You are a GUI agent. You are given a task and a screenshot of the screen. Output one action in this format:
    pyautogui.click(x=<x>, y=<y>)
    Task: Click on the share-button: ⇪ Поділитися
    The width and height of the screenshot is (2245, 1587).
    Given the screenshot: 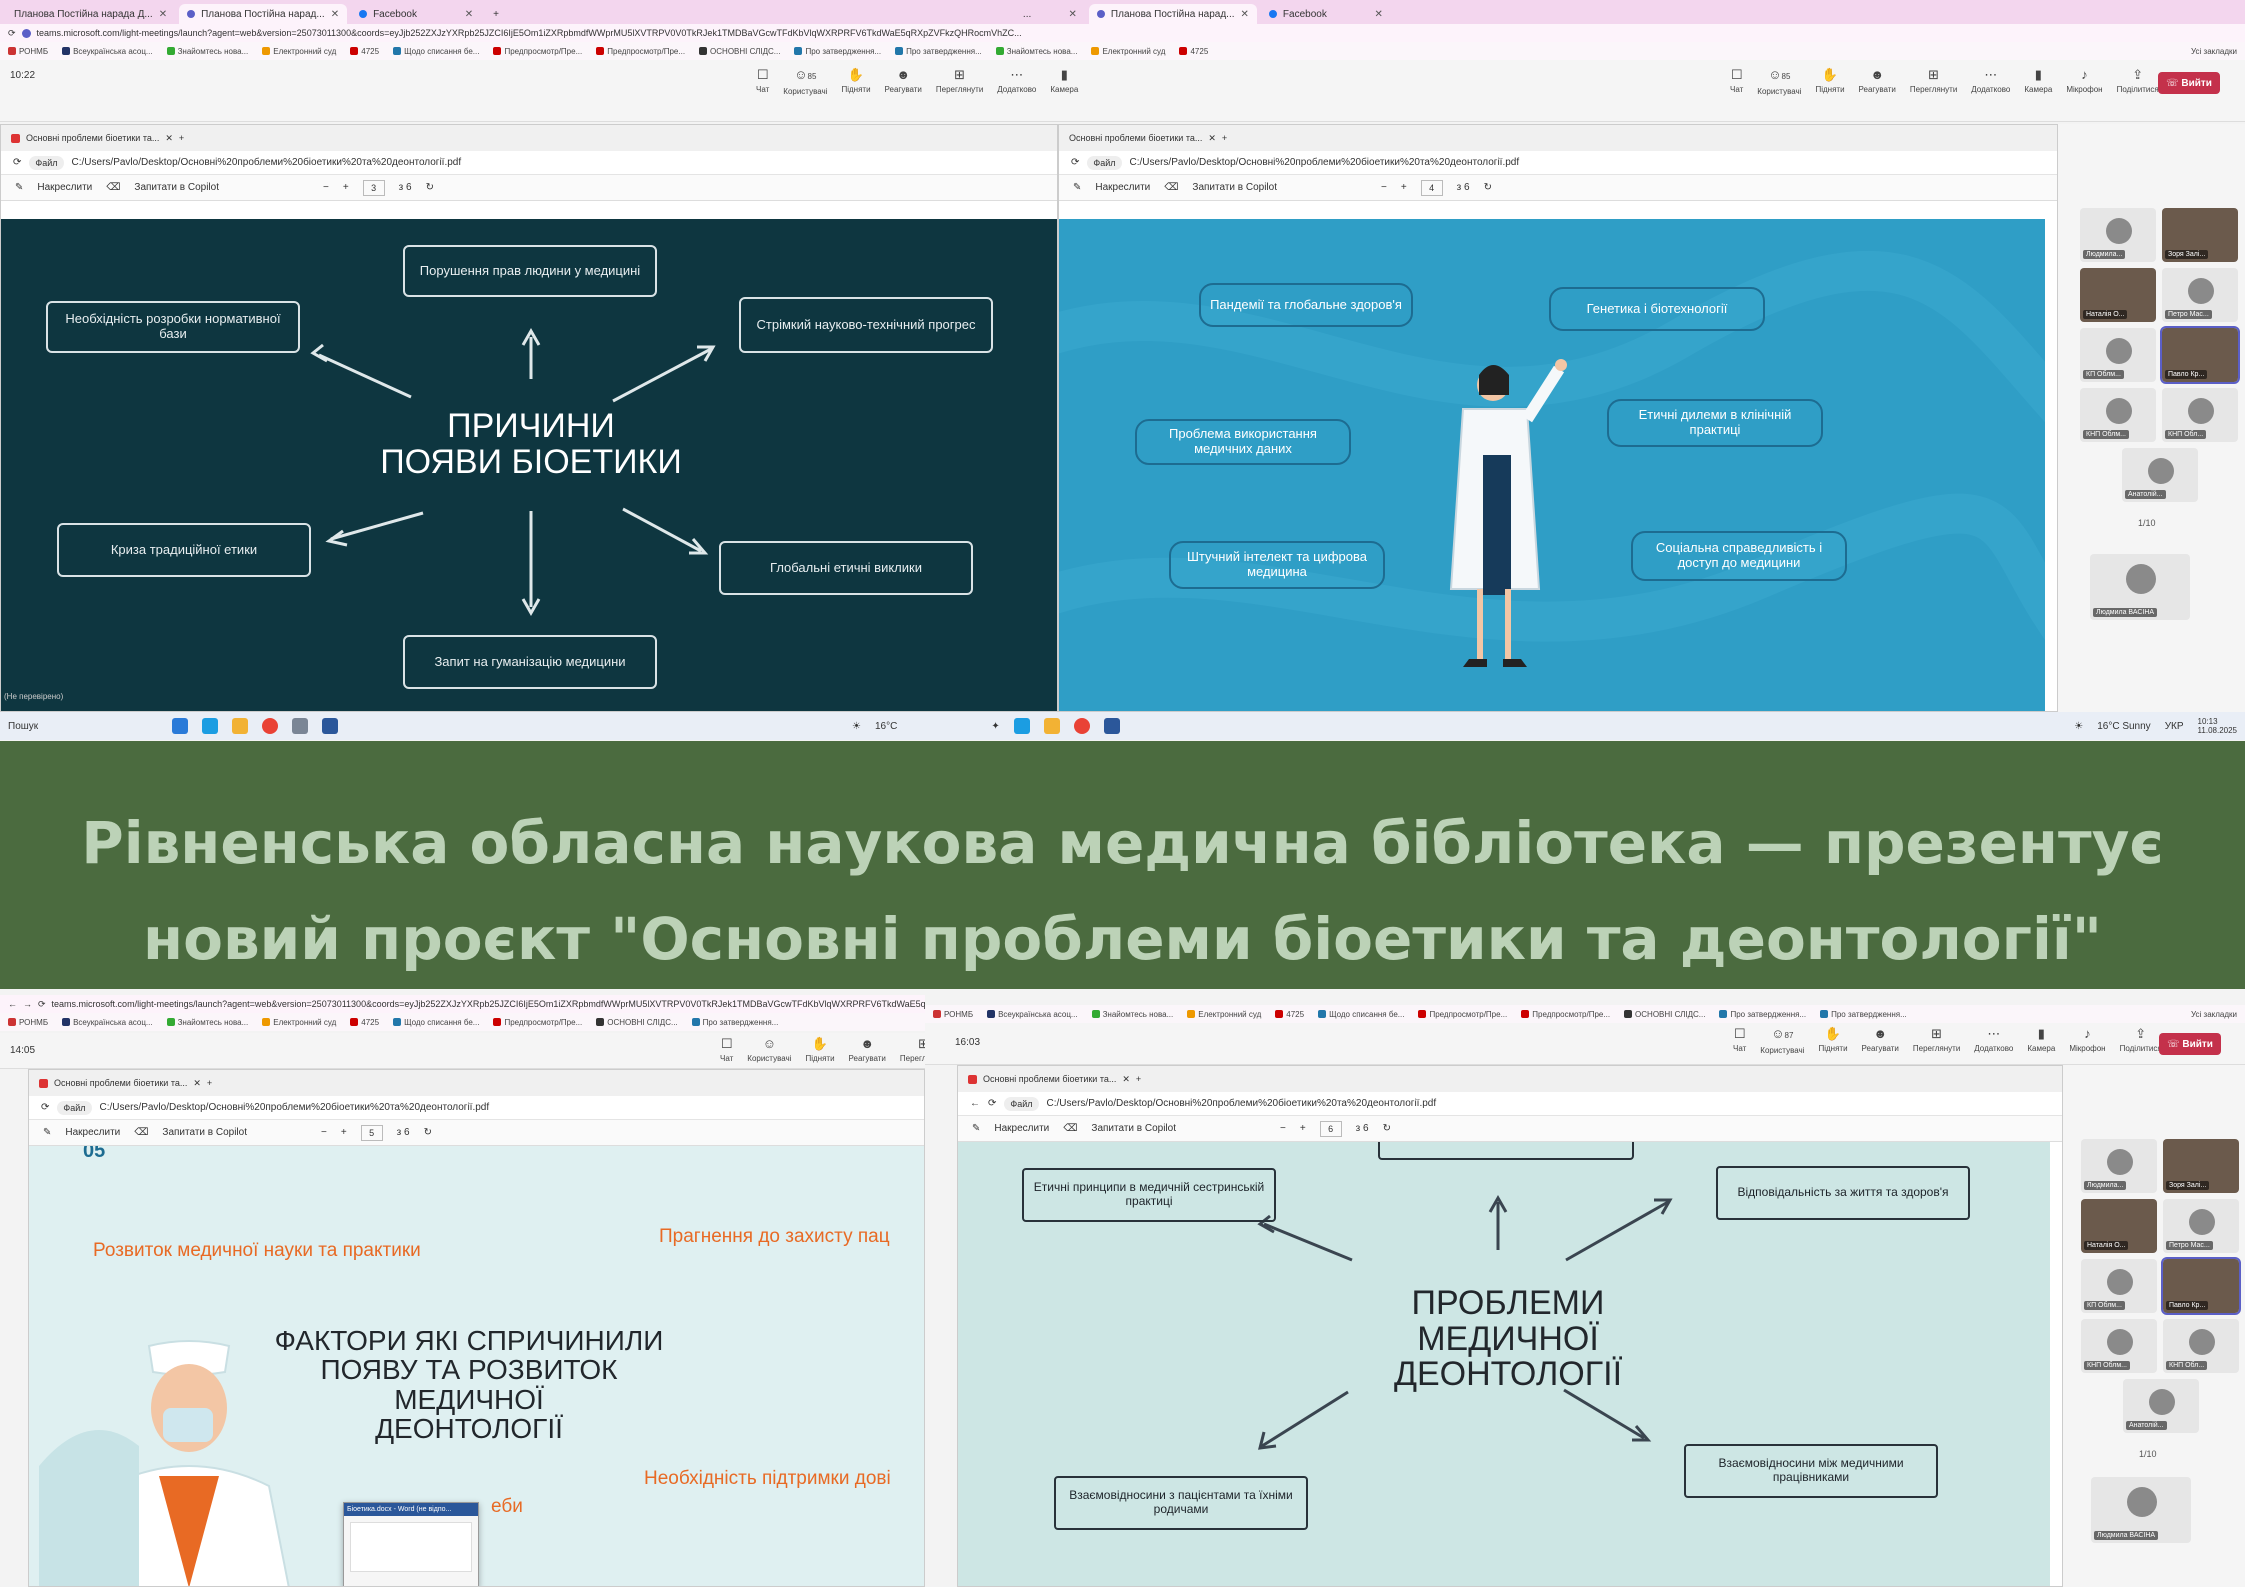 What is the action you would take?
    pyautogui.click(x=2141, y=1041)
    